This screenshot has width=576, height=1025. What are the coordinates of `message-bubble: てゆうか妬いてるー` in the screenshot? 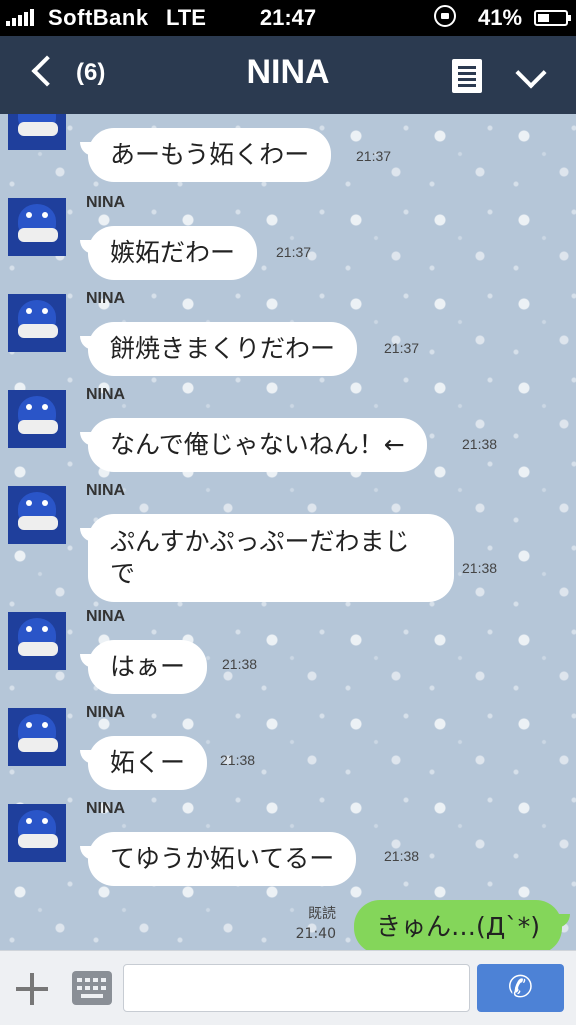 It's located at (218, 859).